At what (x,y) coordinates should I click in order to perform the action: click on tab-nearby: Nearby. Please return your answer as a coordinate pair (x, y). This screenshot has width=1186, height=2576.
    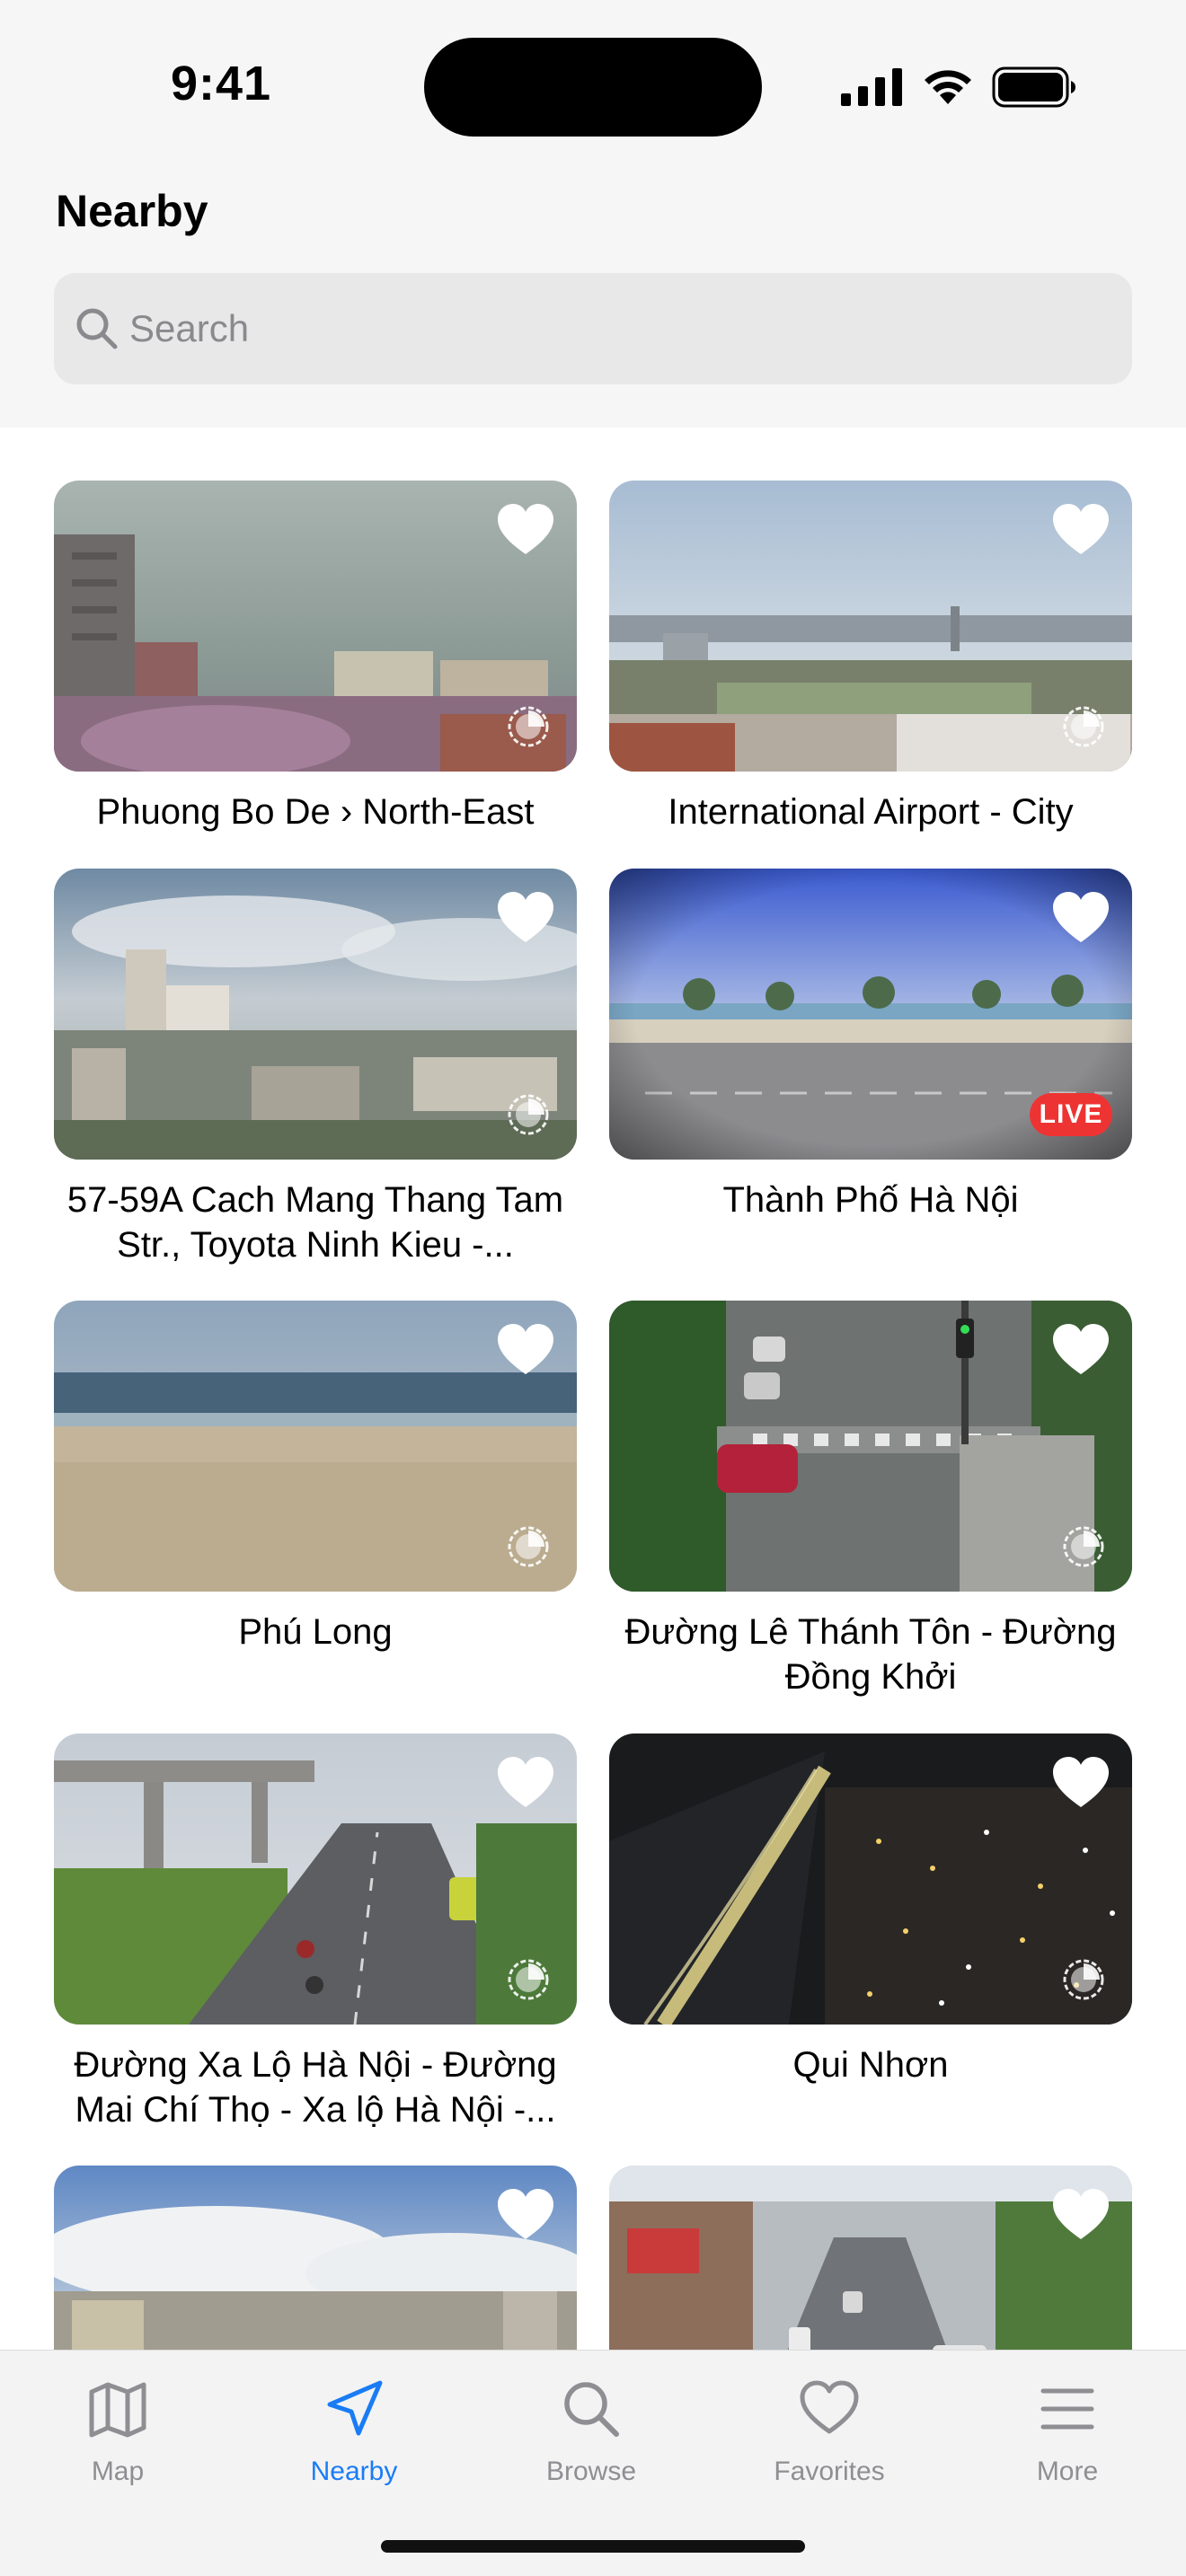
    Looking at the image, I should click on (354, 2440).